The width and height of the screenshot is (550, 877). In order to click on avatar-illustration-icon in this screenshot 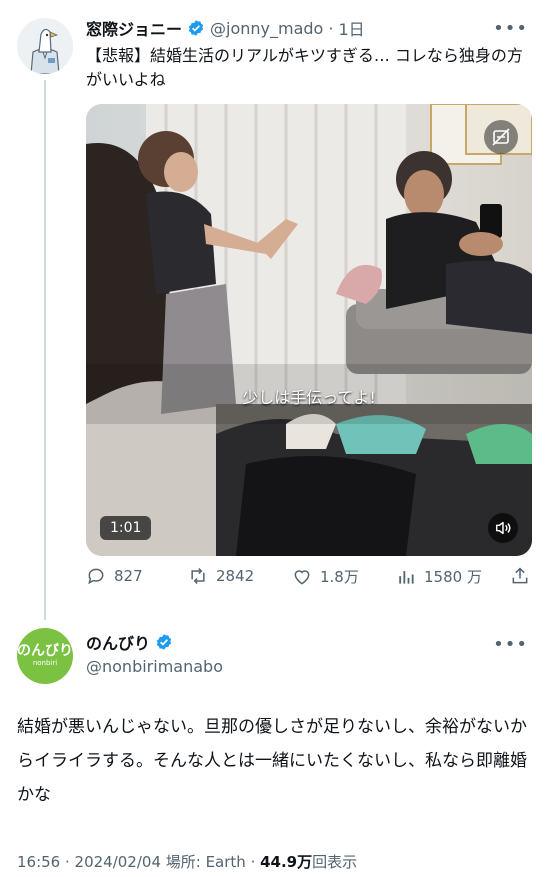, I will do `click(45, 46)`.